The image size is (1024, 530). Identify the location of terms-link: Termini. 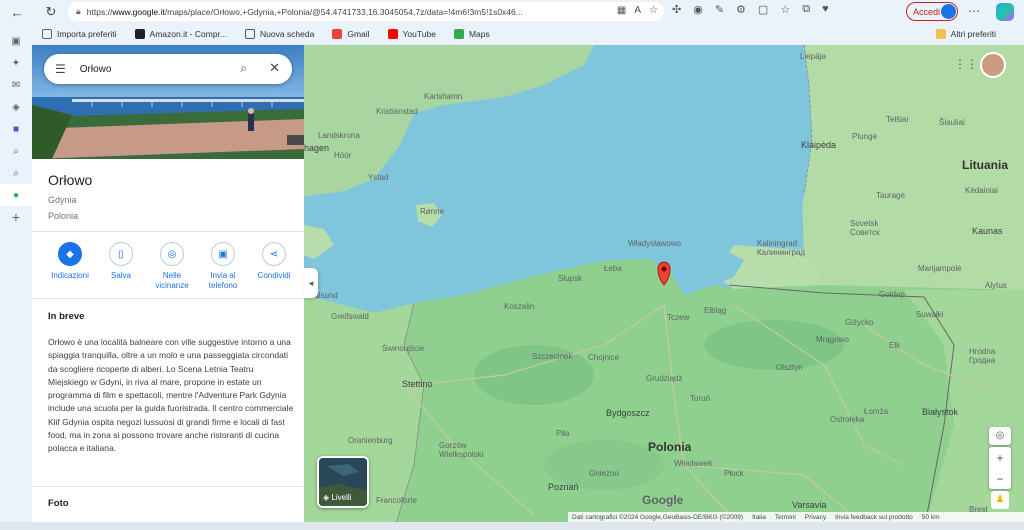
(785, 517).